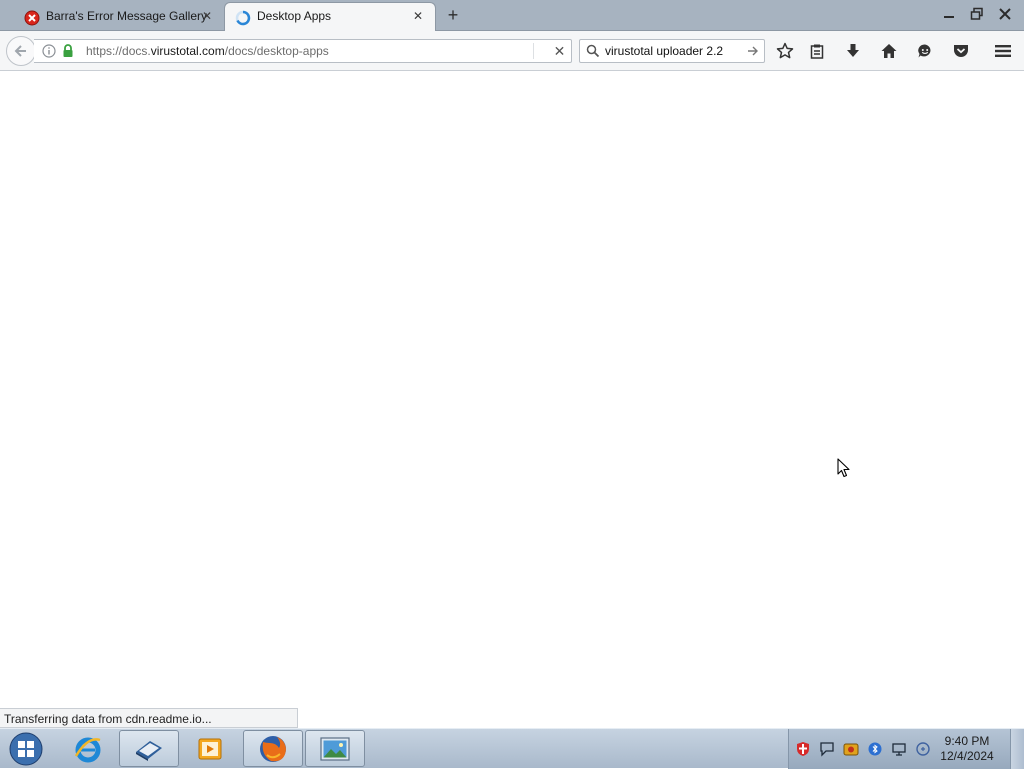 This screenshot has width=1024, height=769. Describe the element at coordinates (1017, 749) in the screenshot. I see `show-desktop-button` at that location.